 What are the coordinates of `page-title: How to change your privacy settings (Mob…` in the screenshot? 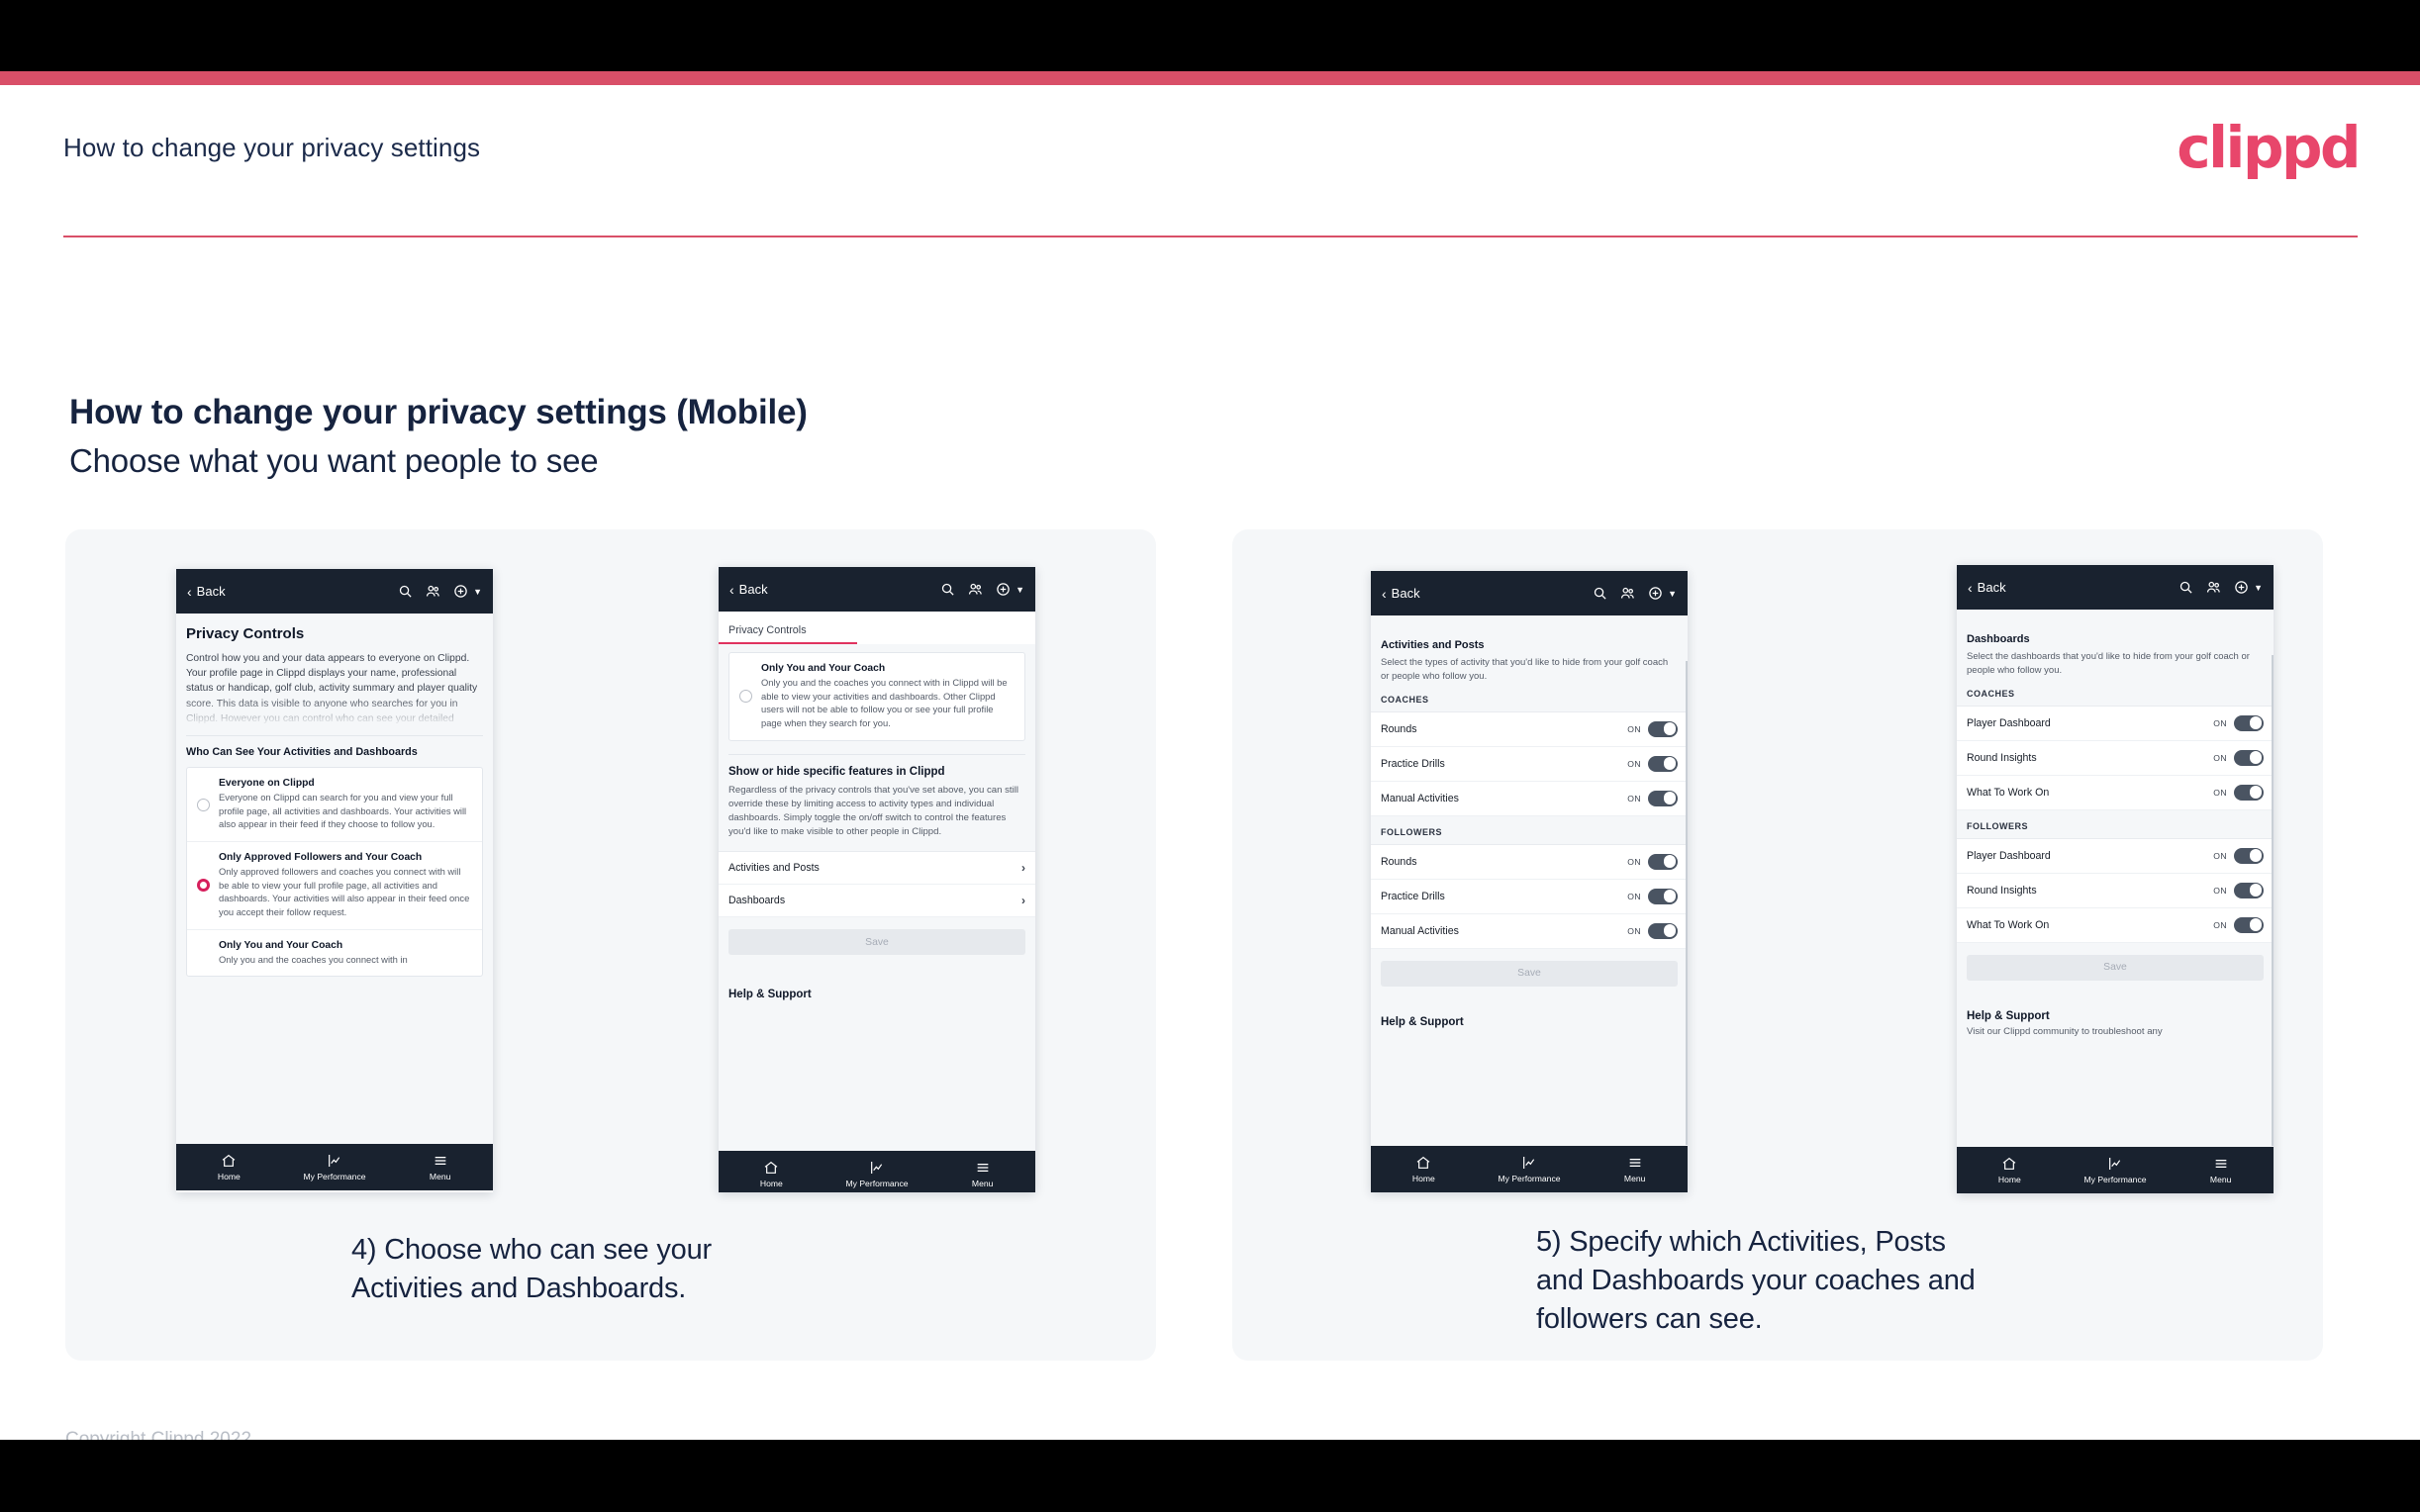 It's located at (438, 412).